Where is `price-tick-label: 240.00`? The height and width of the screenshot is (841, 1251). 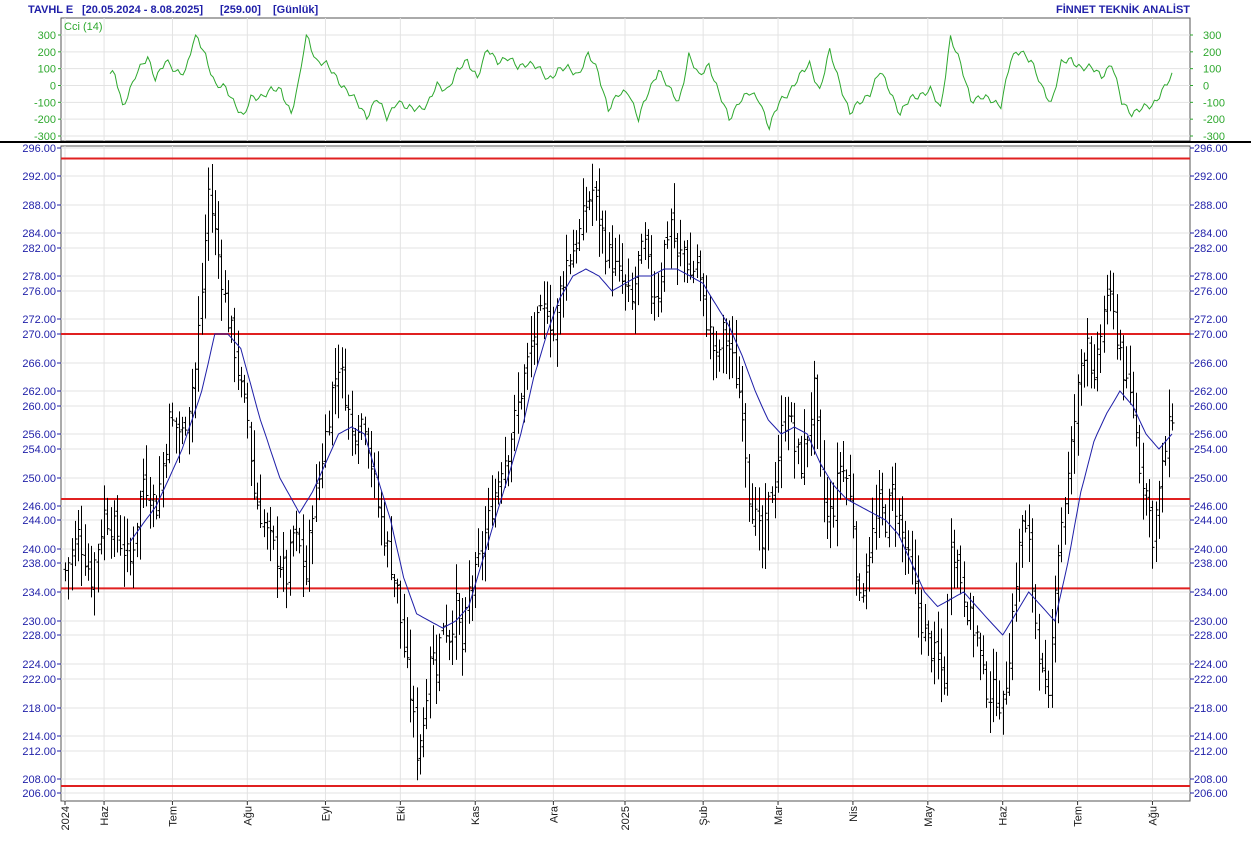 price-tick-label: 240.00 is located at coordinates (1211, 550).